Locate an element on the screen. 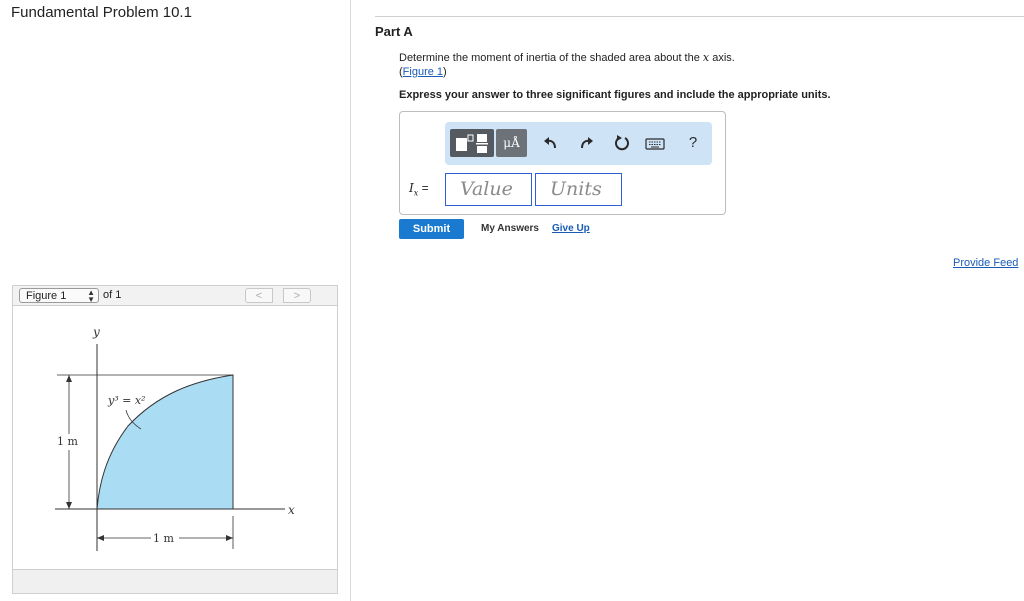 The image size is (1024, 601). figure-diagram: y x 1 m 1 m y³ = x² is located at coordinates (175, 438).